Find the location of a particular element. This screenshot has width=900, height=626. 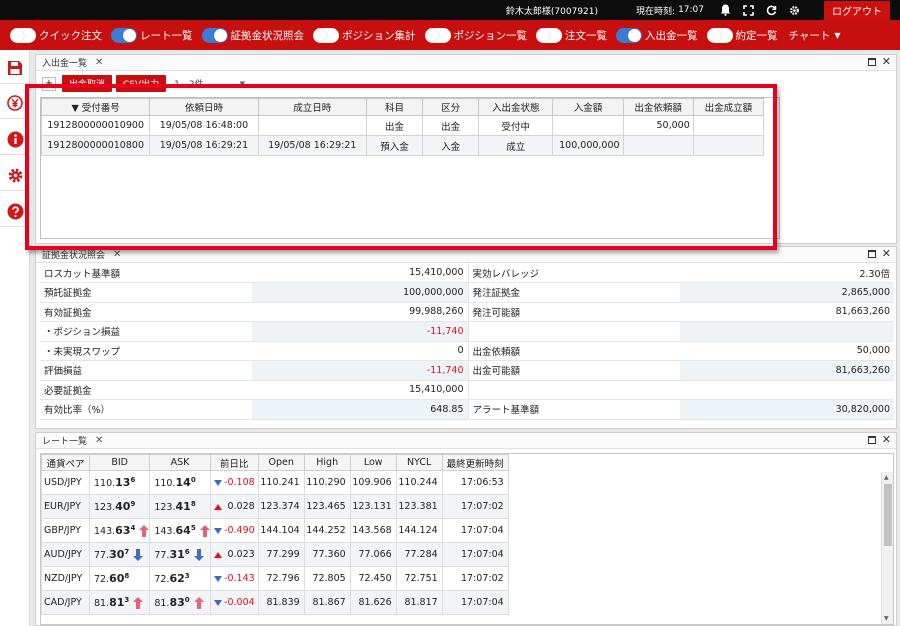

toggle-position-list: ポジション一覧 is located at coordinates (475, 35).